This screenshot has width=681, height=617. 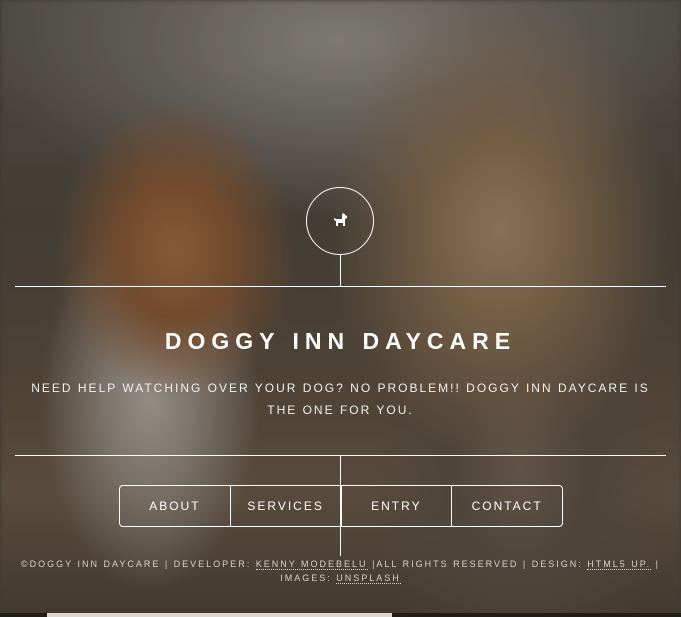 I want to click on nav-contact: CONTACT, so click(x=506, y=506).